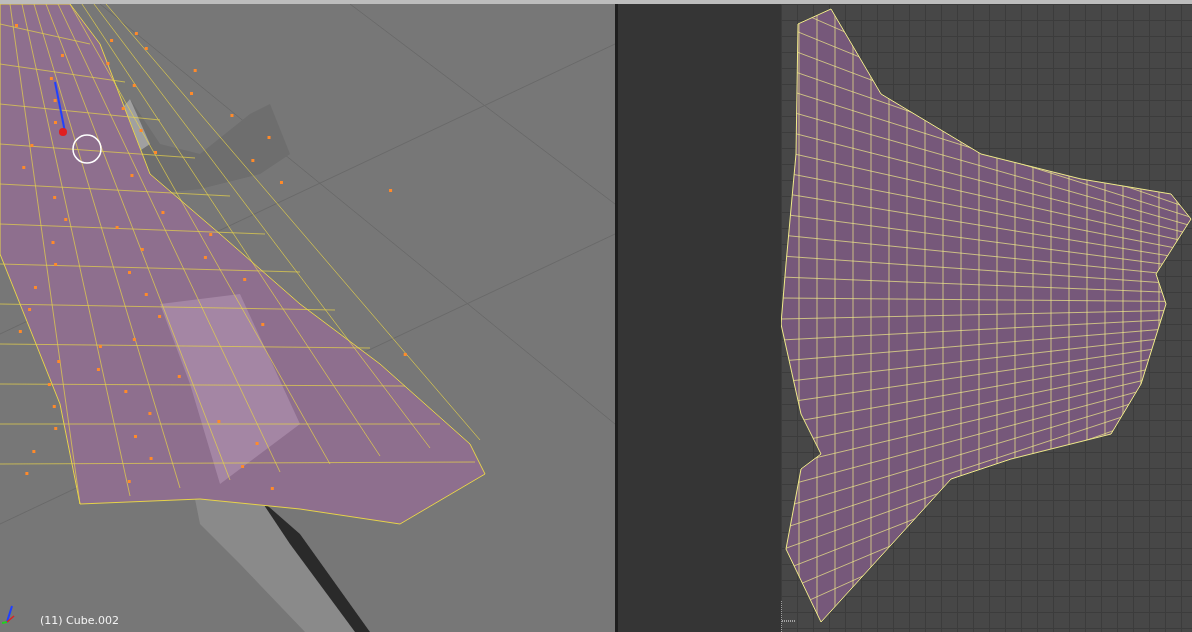 The width and height of the screenshot is (1192, 632). I want to click on object-label: (11) Cube.002, so click(79, 620).